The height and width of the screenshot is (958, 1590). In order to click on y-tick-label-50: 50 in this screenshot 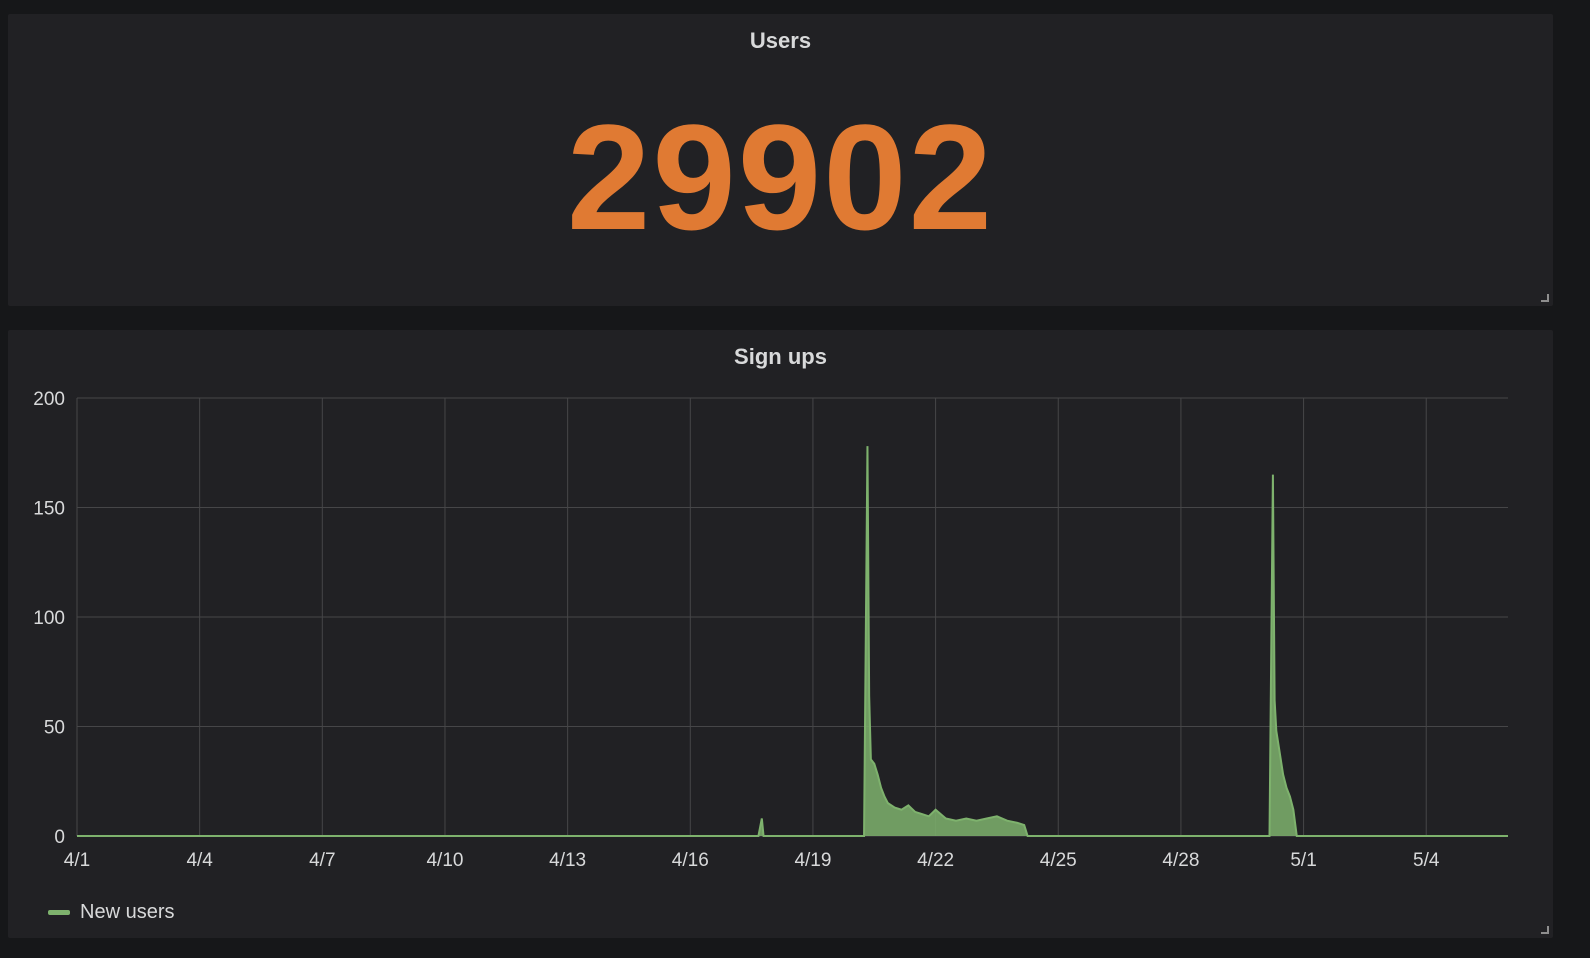, I will do `click(54, 728)`.